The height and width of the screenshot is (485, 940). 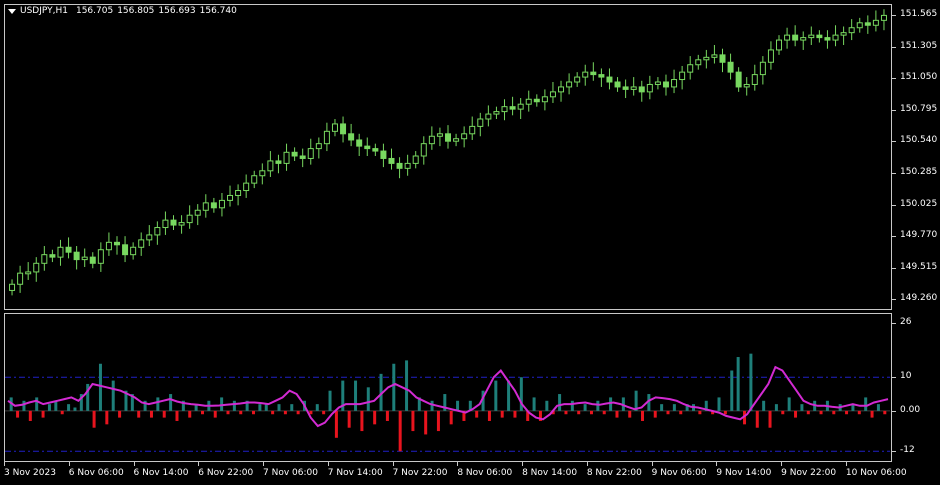 I want to click on price-tick-label: 150.540, so click(x=919, y=140).